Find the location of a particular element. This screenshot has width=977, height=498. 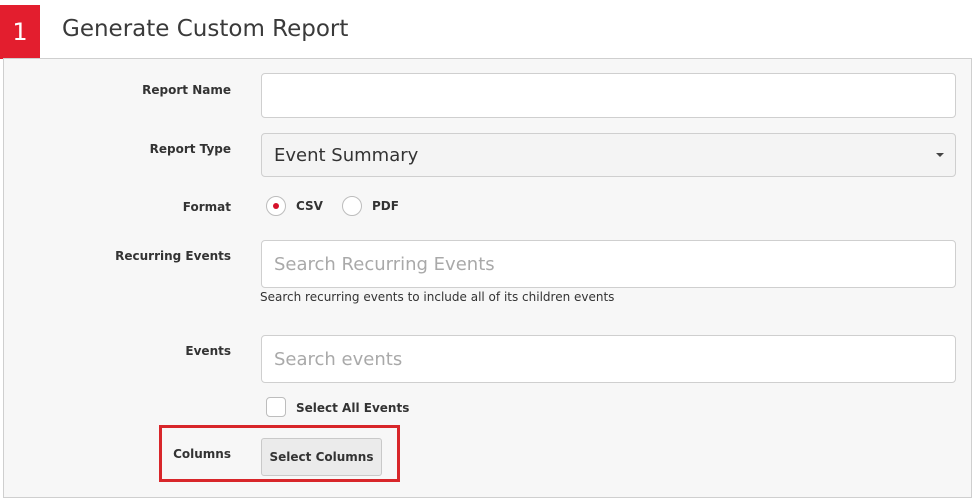

report-type-label: Report Type is located at coordinates (190, 149).